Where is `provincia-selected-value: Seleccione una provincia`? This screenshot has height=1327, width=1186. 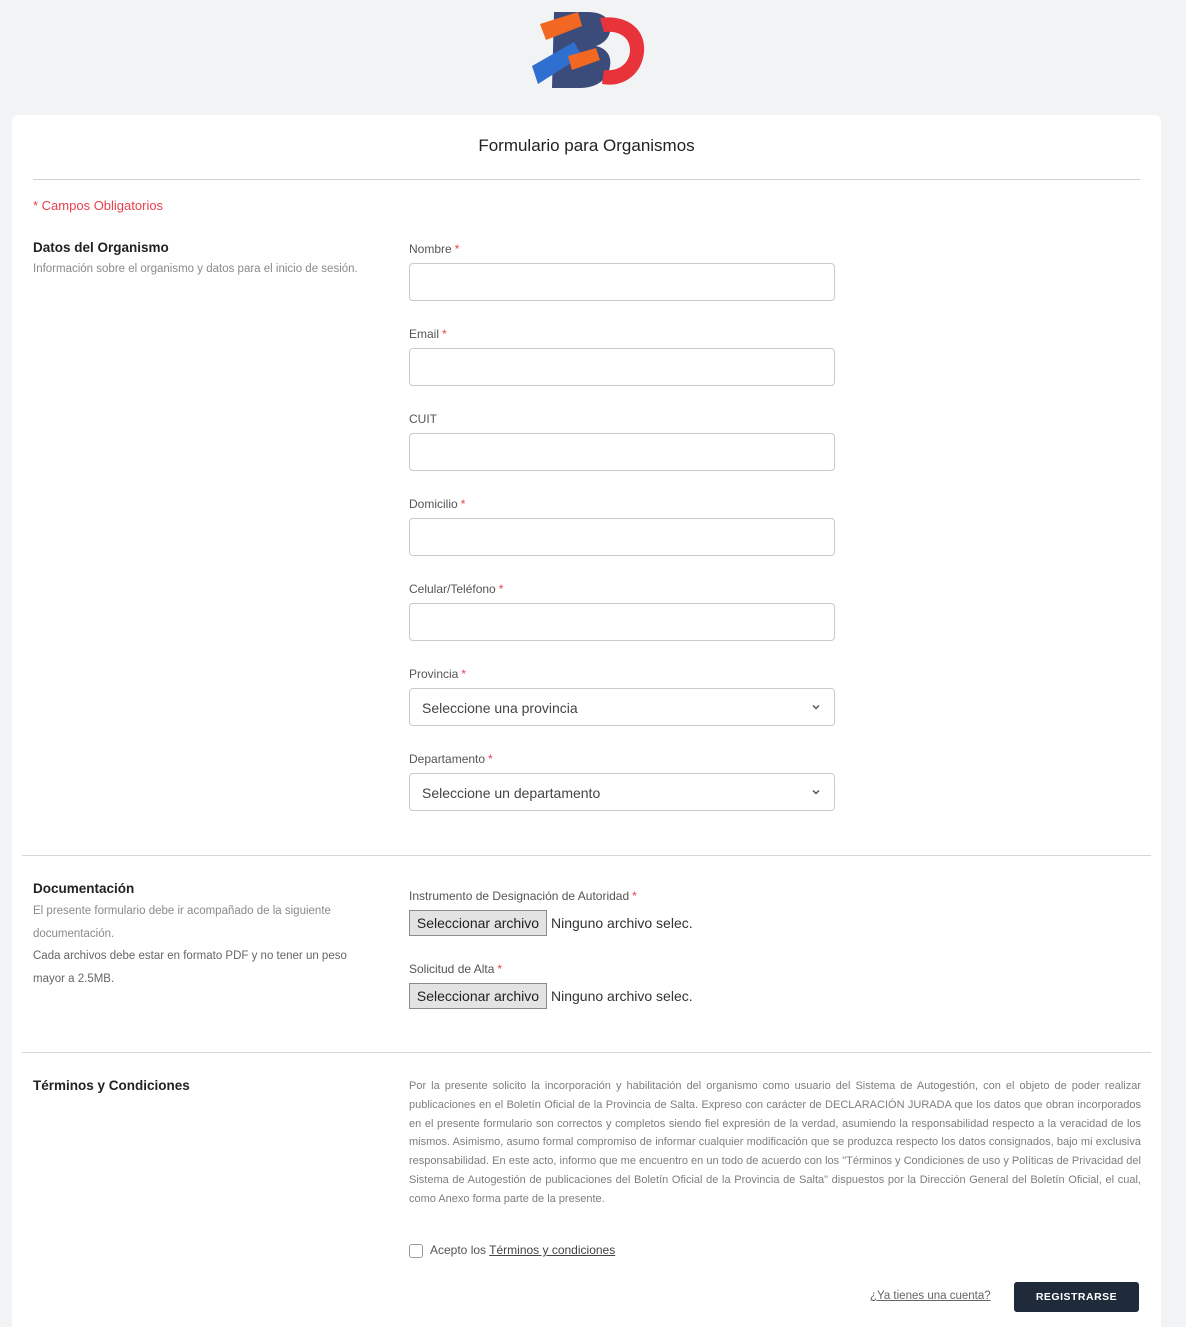
provincia-selected-value: Seleccione una provincia is located at coordinates (500, 708).